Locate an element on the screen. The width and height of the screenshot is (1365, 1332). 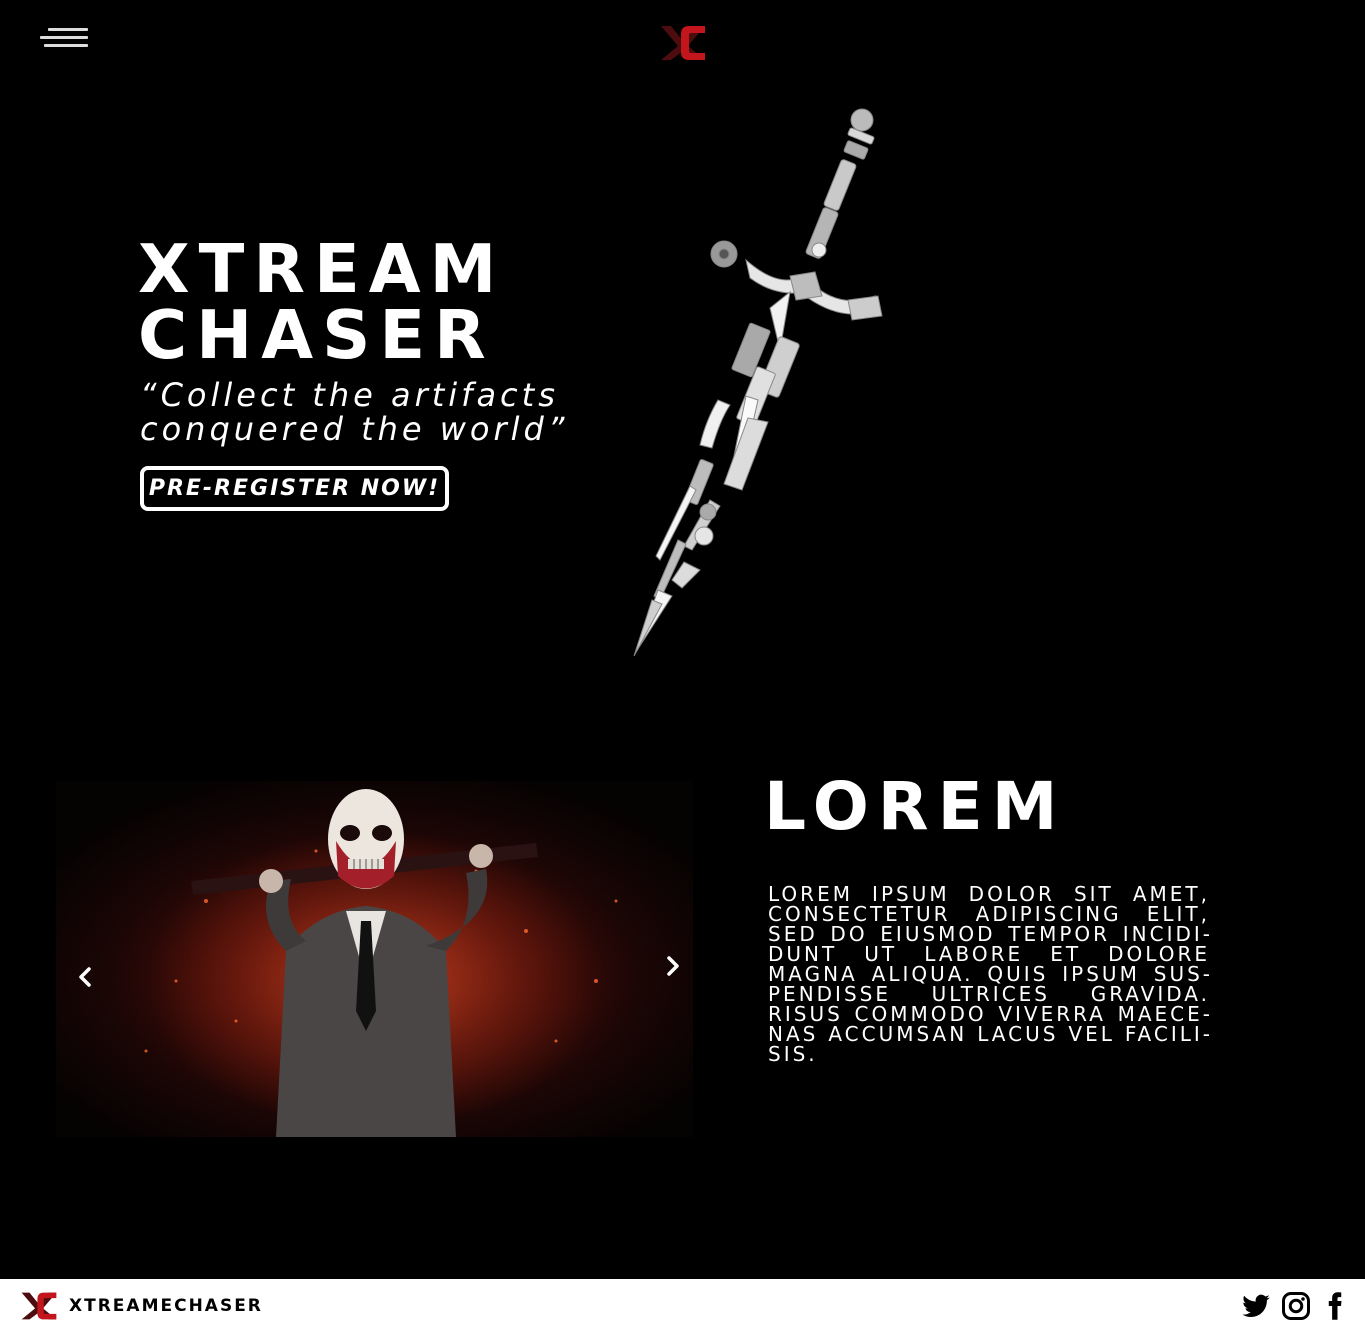
masked-character-image is located at coordinates (374, 959).